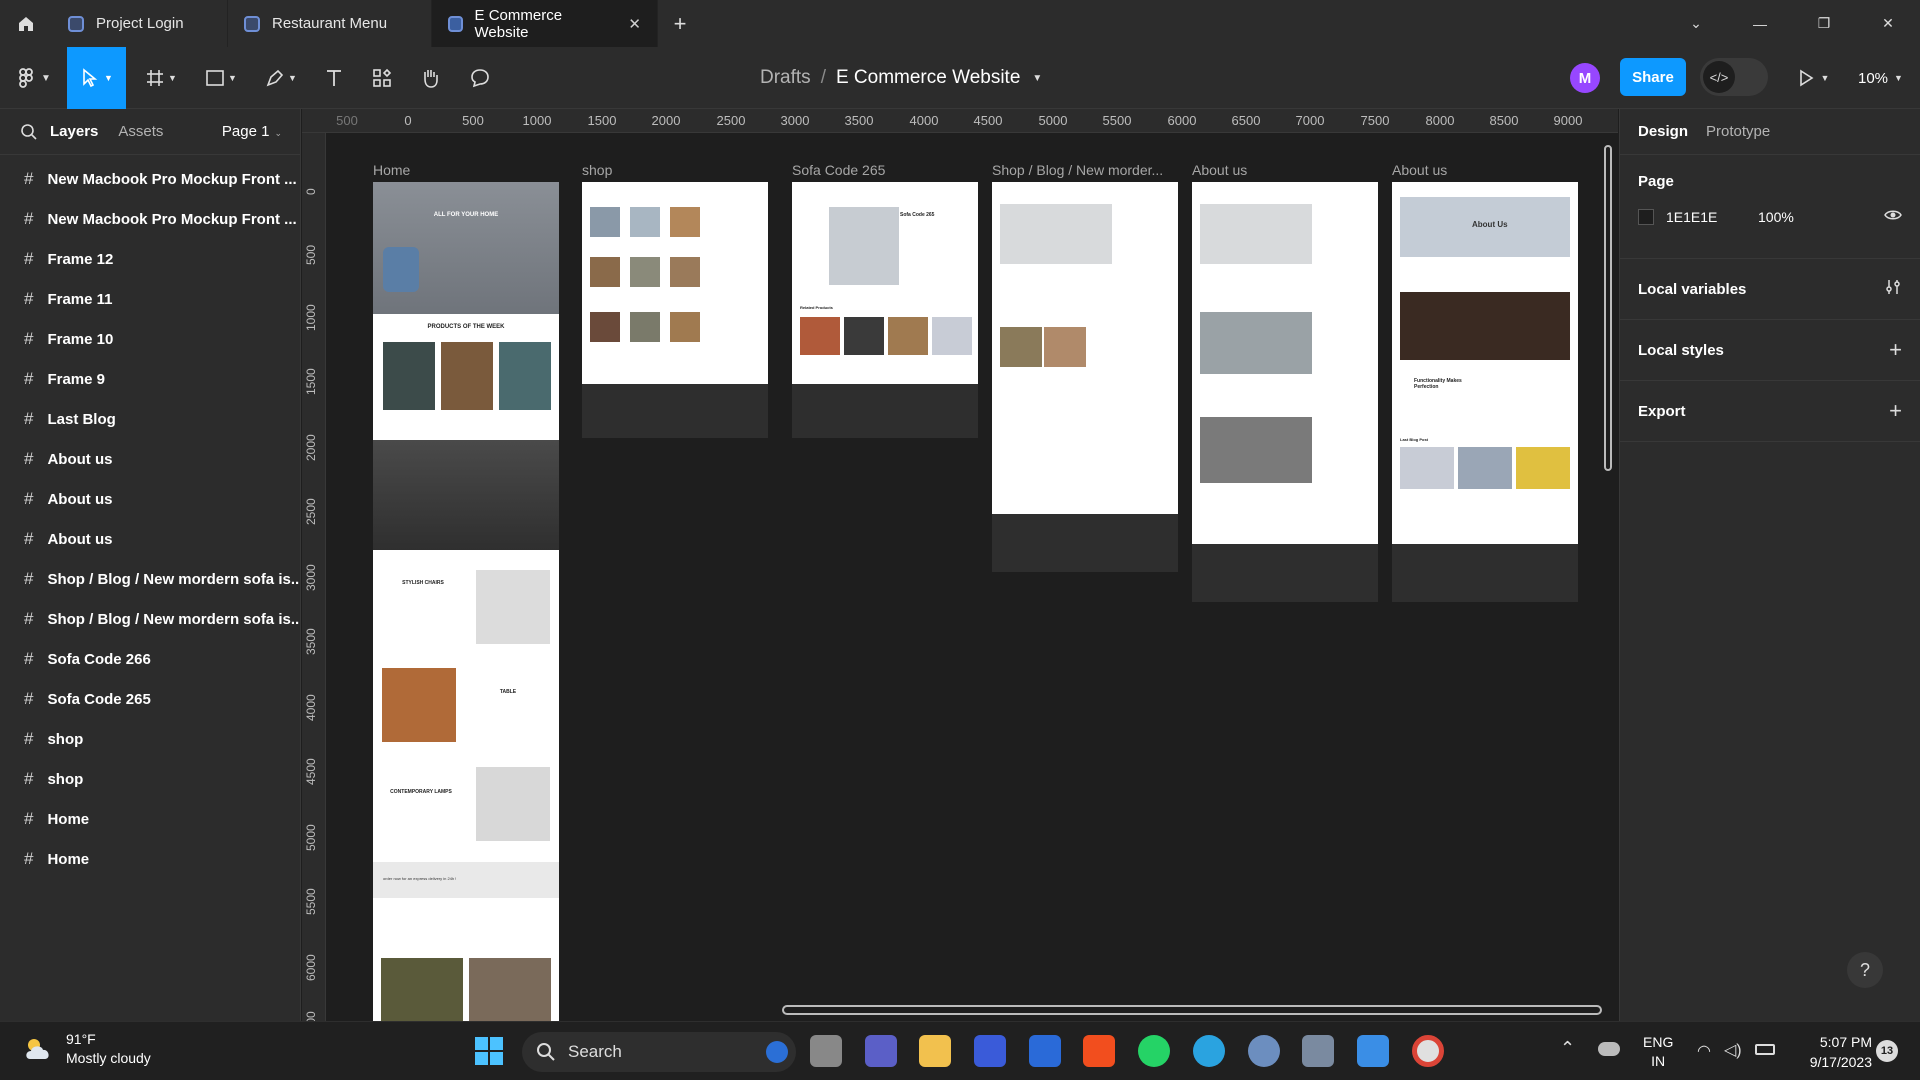  I want to click on hand-tool-button, so click(430, 78).